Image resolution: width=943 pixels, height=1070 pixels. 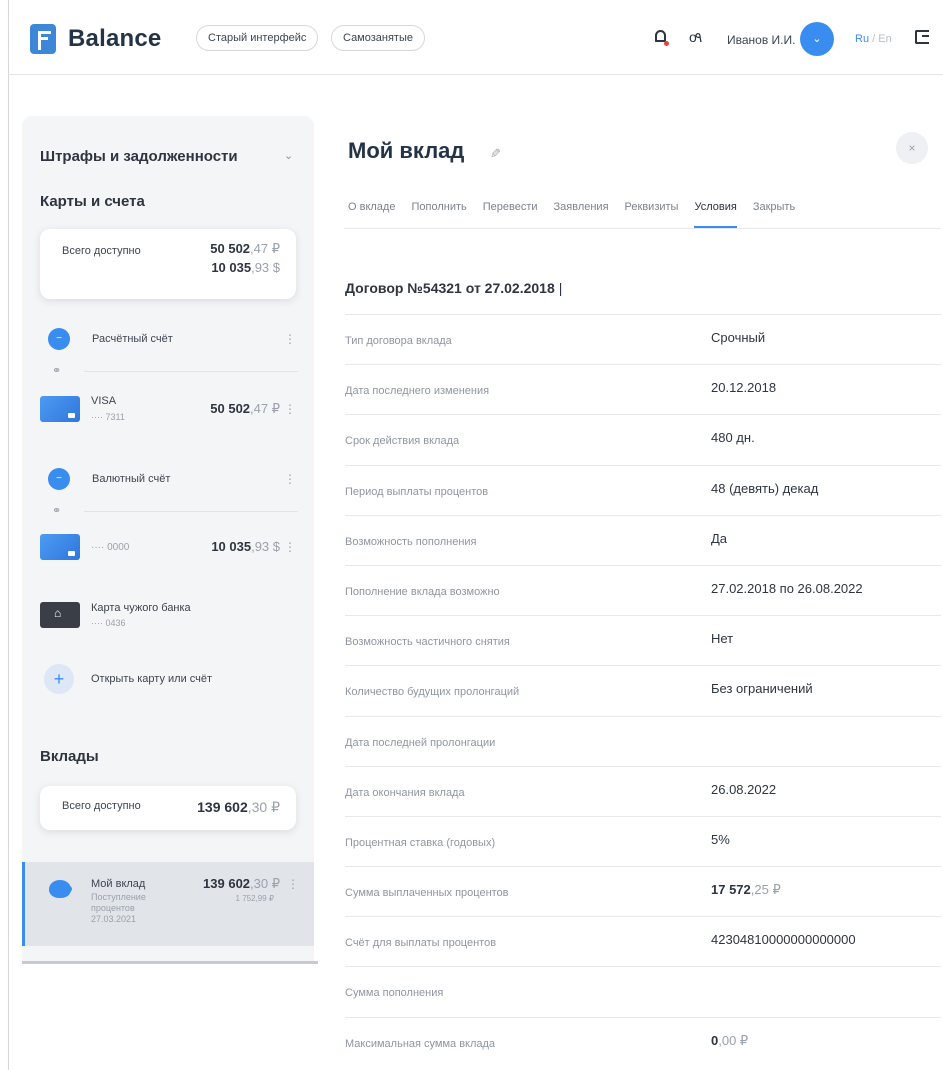 What do you see at coordinates (43, 39) in the screenshot?
I see `logo-icon` at bounding box center [43, 39].